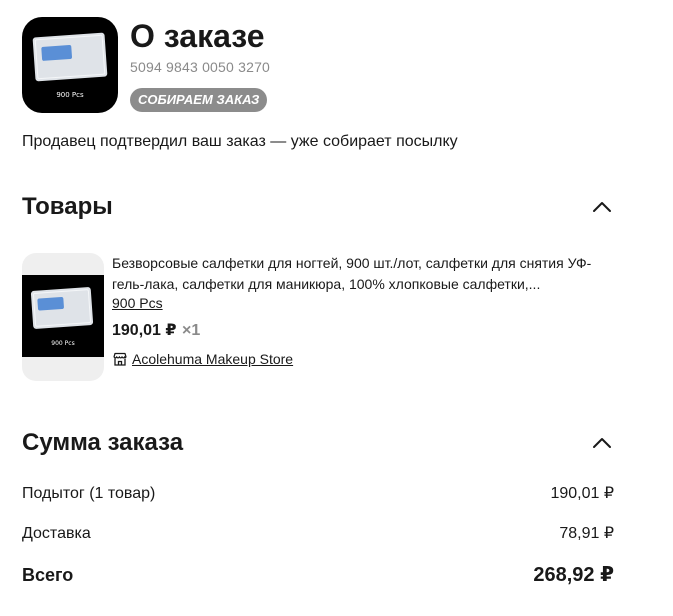 The height and width of the screenshot is (616, 673). What do you see at coordinates (573, 575) in the screenshot?
I see `total-value: 268,92 ₽` at bounding box center [573, 575].